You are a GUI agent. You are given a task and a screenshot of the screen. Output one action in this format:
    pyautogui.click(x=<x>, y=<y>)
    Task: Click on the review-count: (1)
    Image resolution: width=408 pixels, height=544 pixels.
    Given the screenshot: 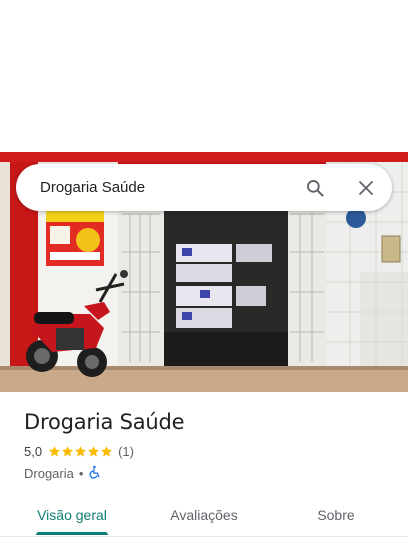 What is the action you would take?
    pyautogui.click(x=126, y=451)
    